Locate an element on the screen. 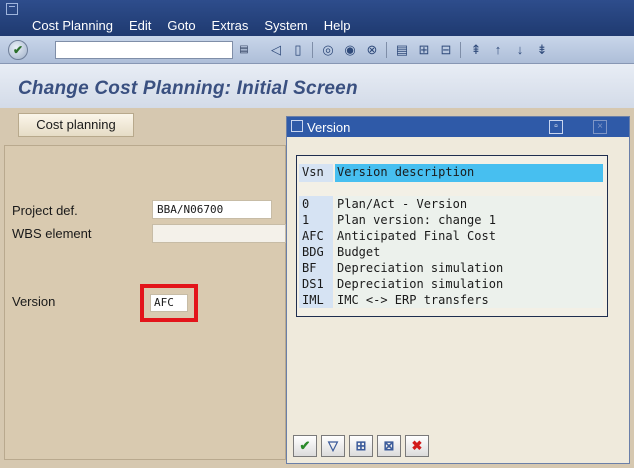 This screenshot has width=634, height=468. print-icon: ▤ is located at coordinates (402, 50).